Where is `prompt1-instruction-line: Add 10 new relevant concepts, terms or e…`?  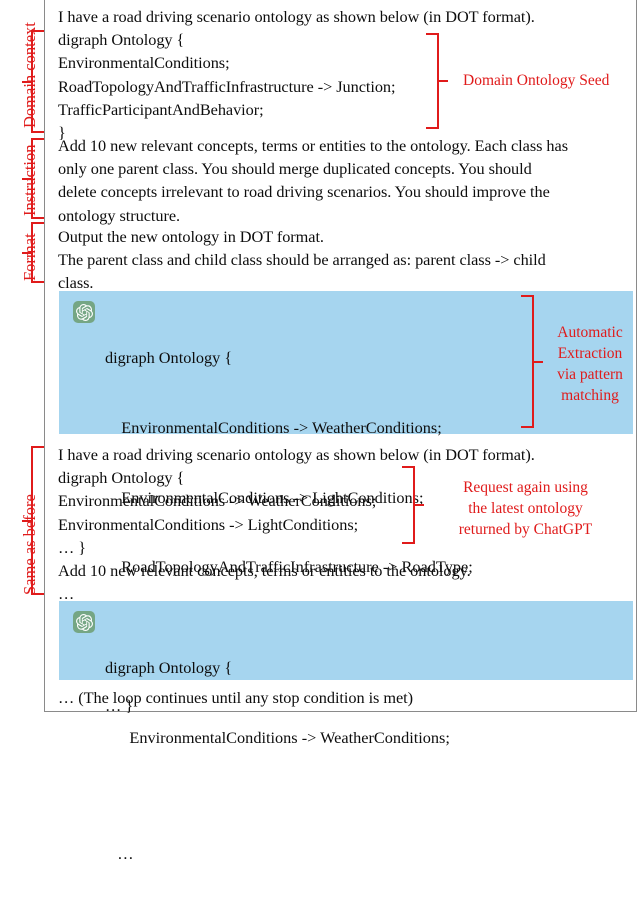
prompt1-instruction-line: Add 10 new relevant concepts, terms or e… is located at coordinates (313, 145).